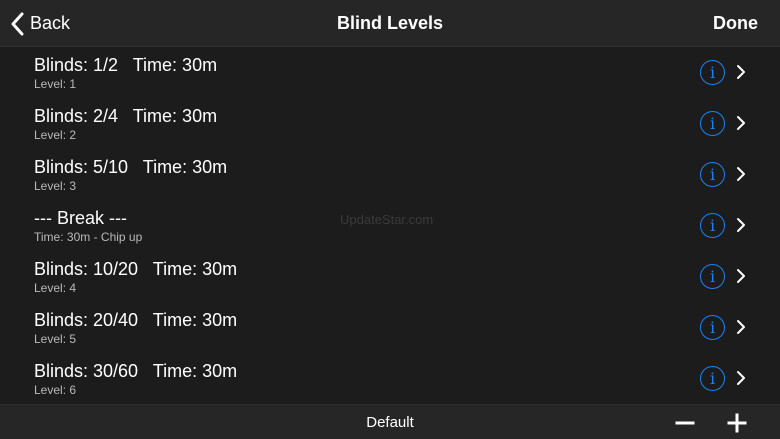 This screenshot has height=439, width=780. I want to click on level-title: Blinds: 10/20 Time: 30m, so click(136, 269).